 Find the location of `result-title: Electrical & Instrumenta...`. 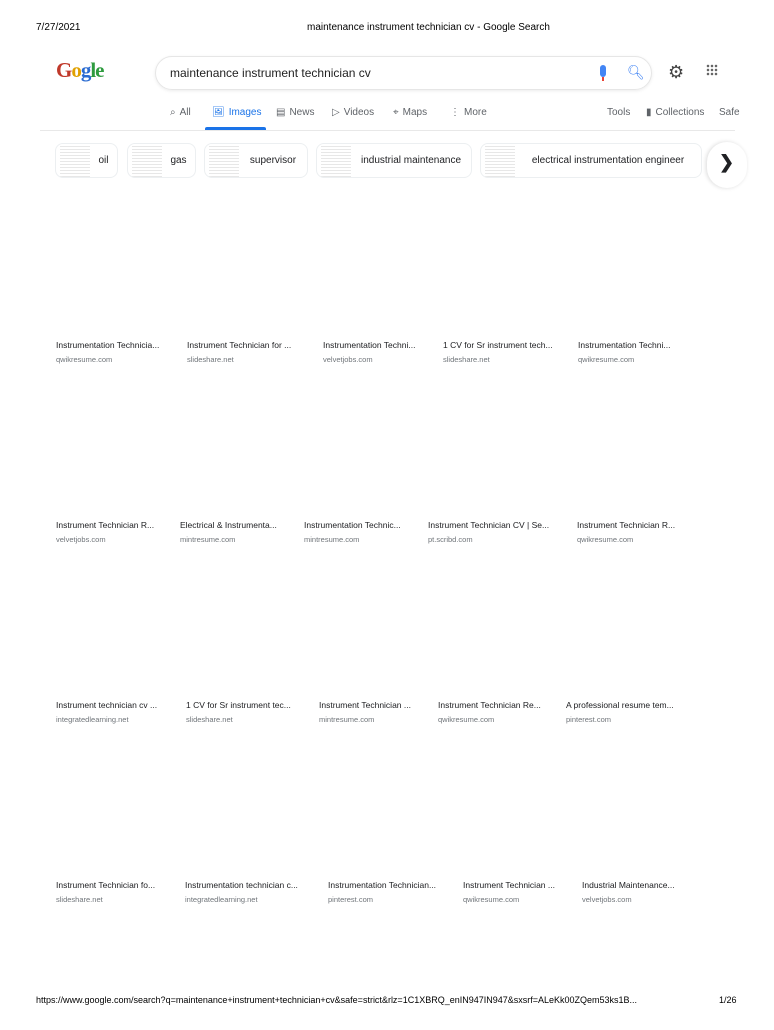

result-title: Electrical & Instrumenta... is located at coordinates (228, 525).